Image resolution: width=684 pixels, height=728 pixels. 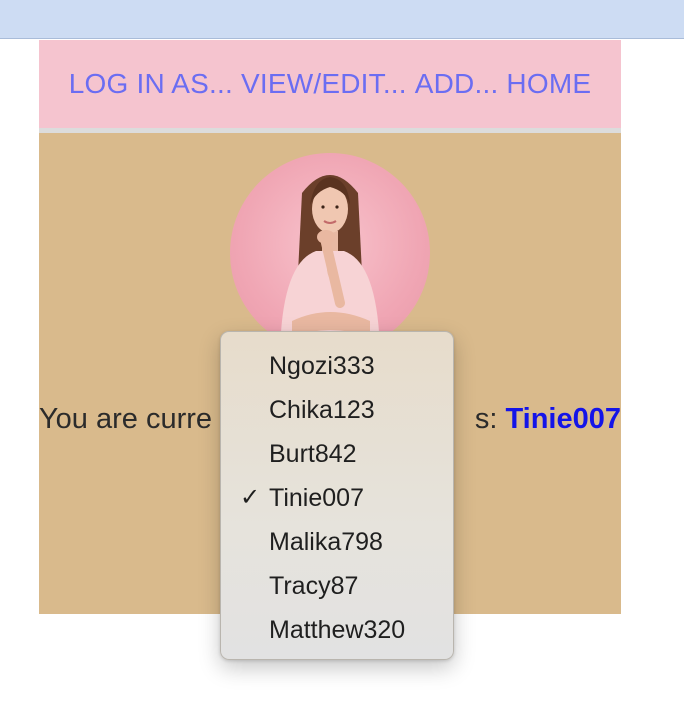 I want to click on avatar, so click(x=330, y=253).